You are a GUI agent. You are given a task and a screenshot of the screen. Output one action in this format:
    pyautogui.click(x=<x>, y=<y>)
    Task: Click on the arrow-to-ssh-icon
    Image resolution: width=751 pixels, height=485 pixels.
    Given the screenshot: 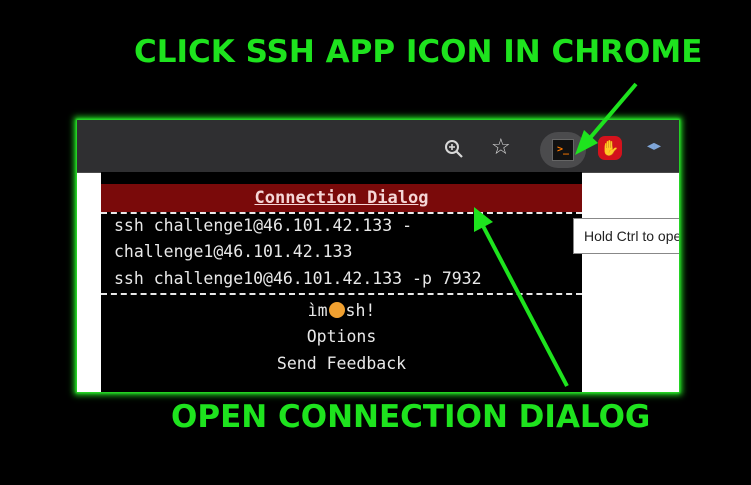 What is the action you would take?
    pyautogui.click(x=613, y=111)
    